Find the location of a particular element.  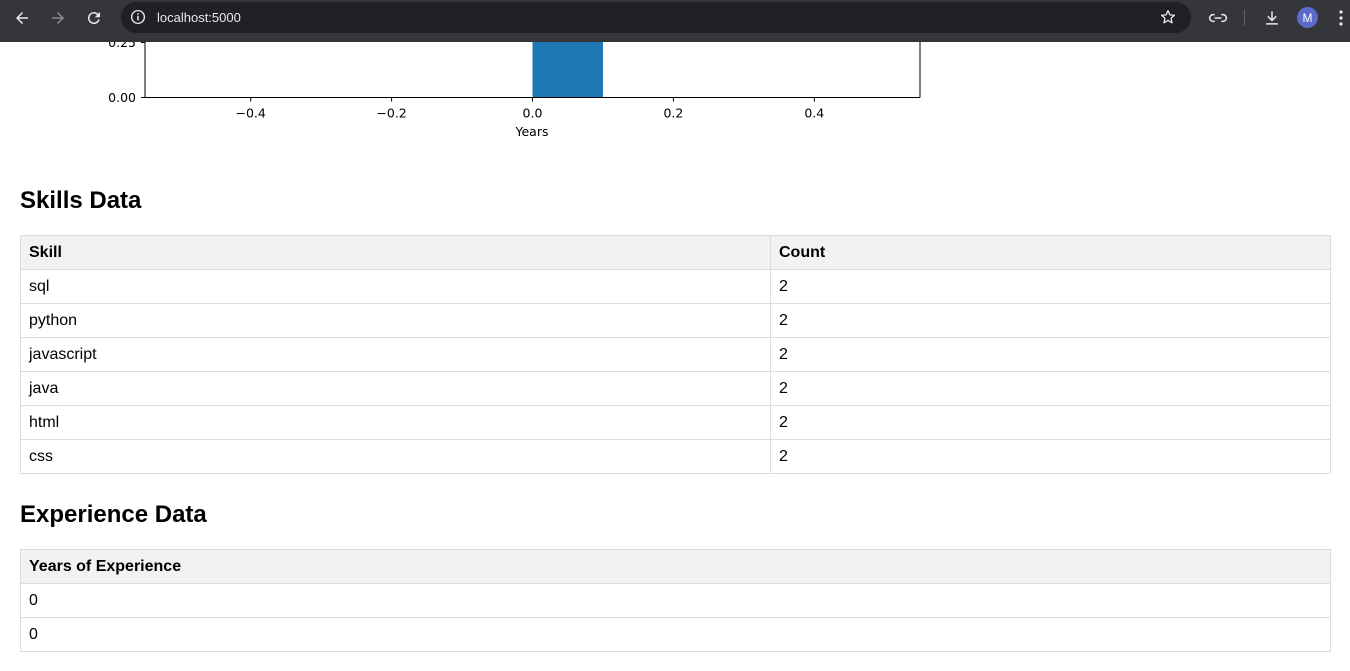

forward-icon is located at coordinates (58, 18).